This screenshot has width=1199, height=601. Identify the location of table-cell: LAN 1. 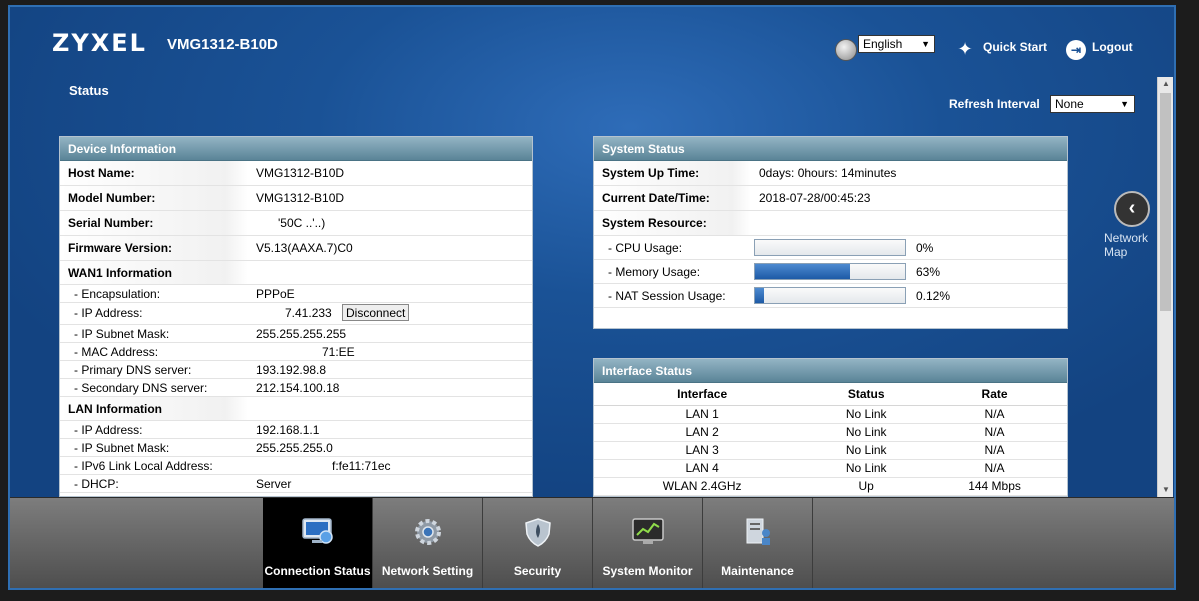
(702, 414).